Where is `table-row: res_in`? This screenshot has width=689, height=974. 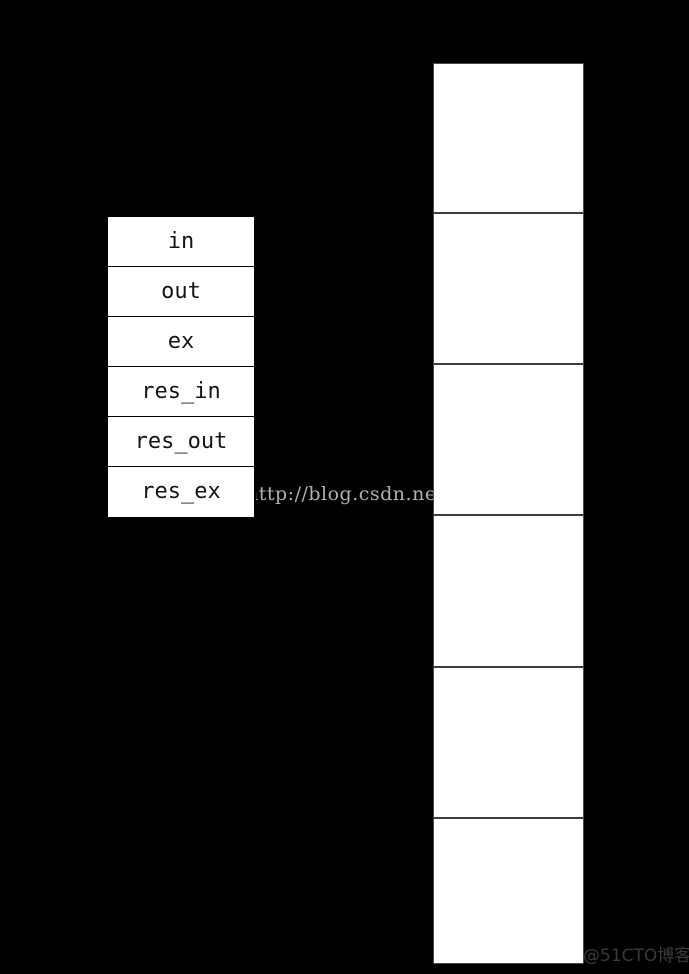 table-row: res_in is located at coordinates (181, 392).